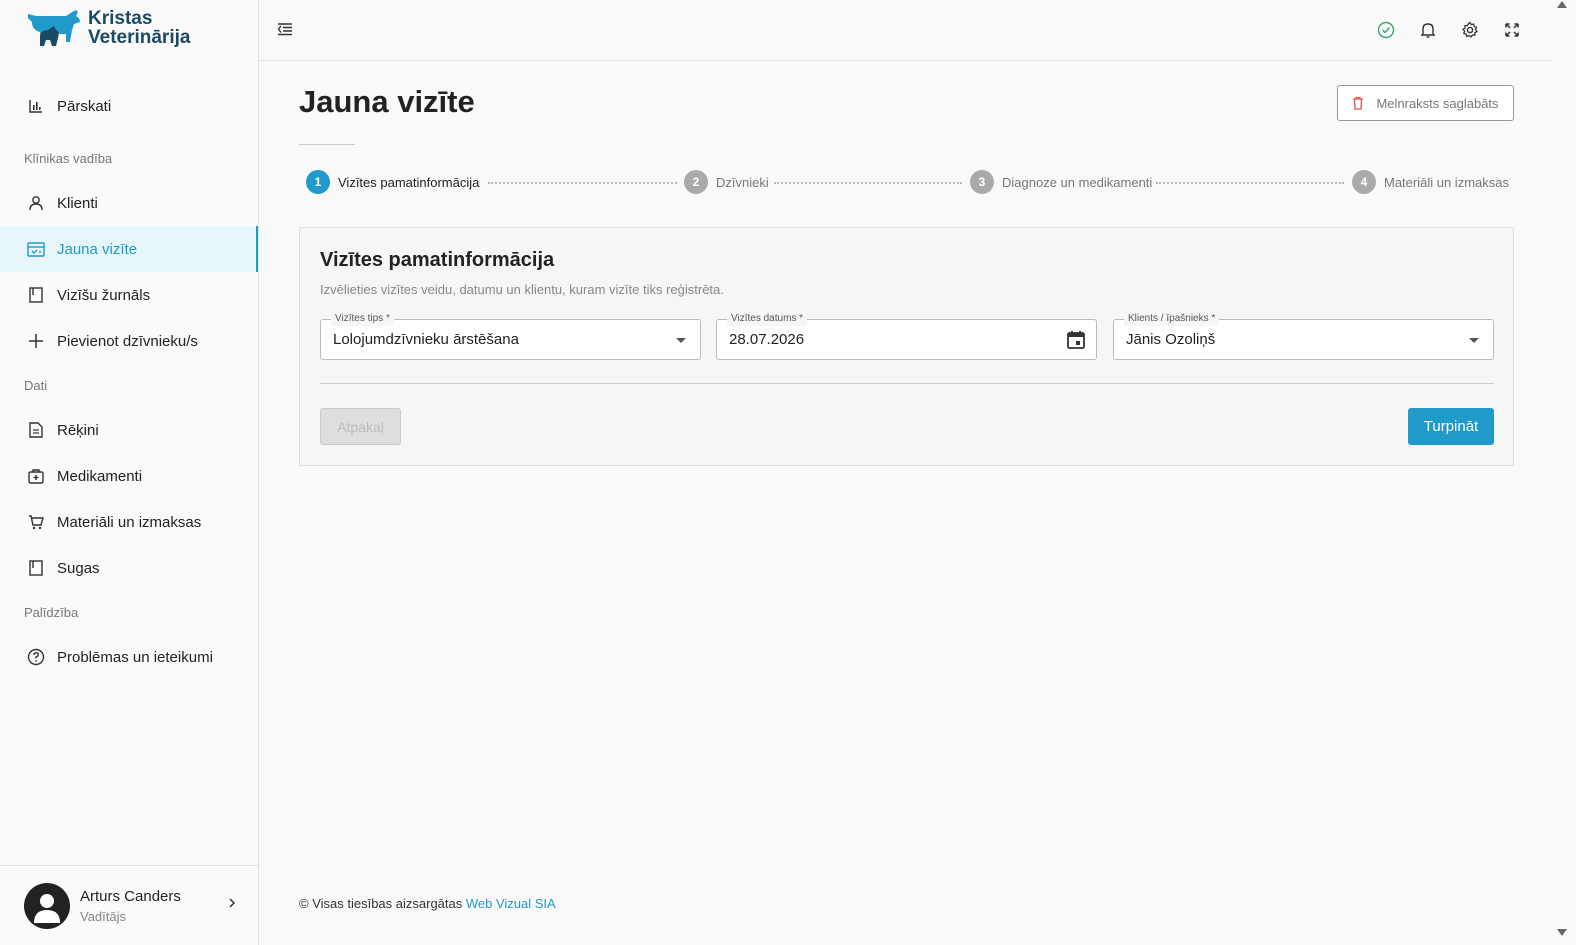 This screenshot has height=945, width=1576. I want to click on field-value: Lolojumdzīvnieku ārstēšana, so click(426, 339).